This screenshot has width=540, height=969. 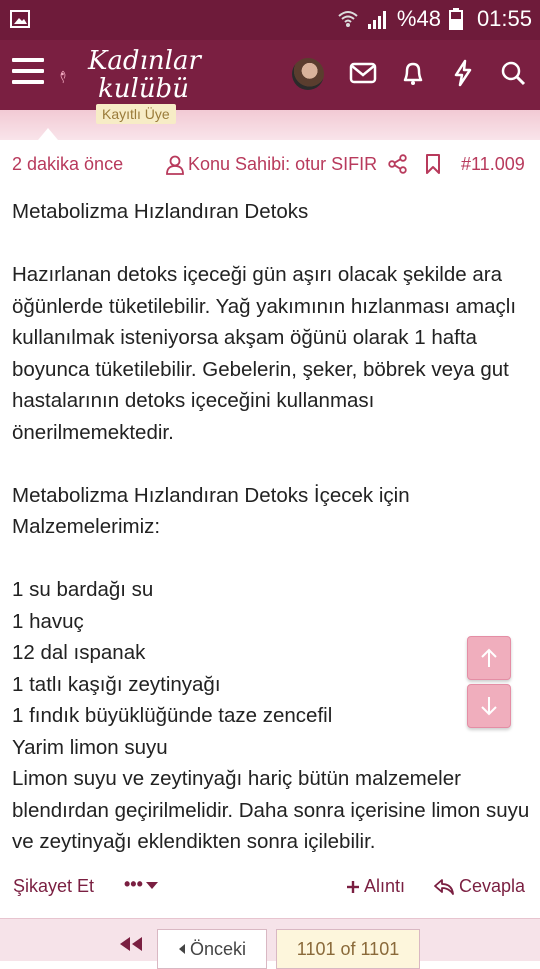 I want to click on messages-icon, so click(x=363, y=73).